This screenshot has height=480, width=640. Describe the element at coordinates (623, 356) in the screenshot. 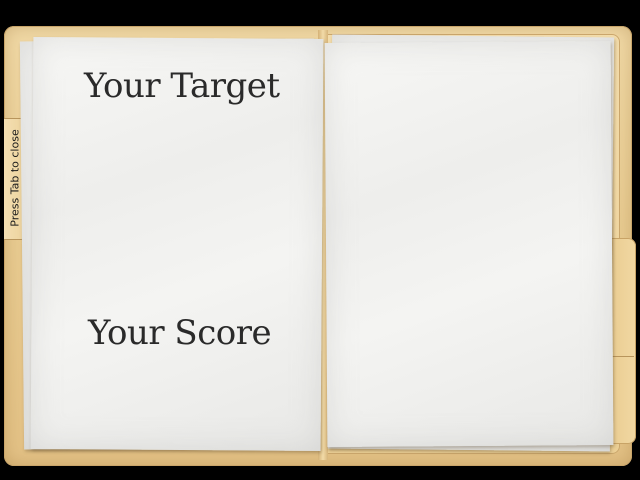

I see `folder-tab-divider` at that location.